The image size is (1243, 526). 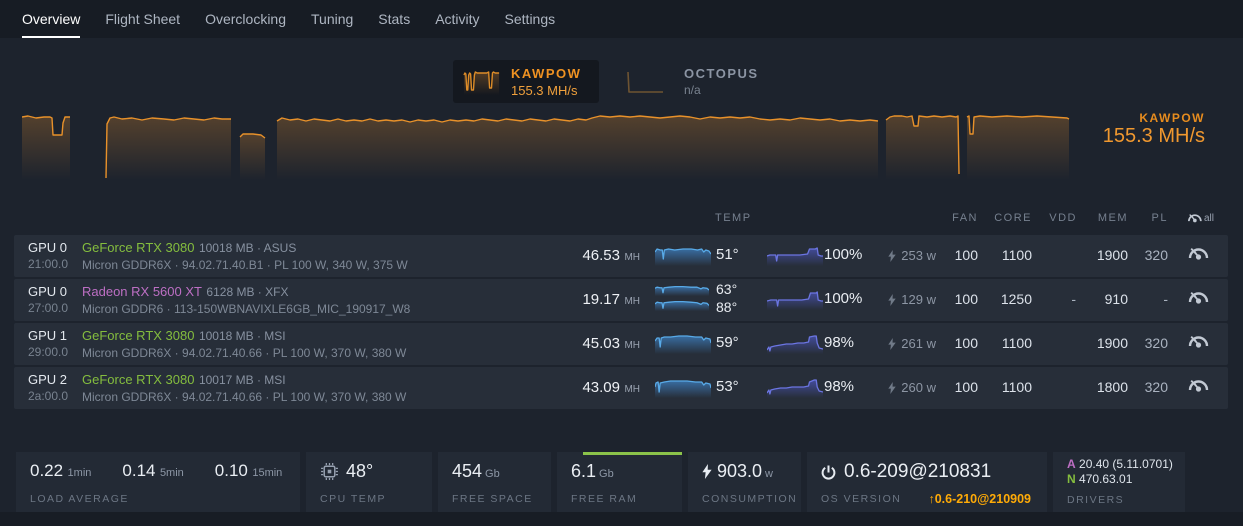 What do you see at coordinates (467, 471) in the screenshot?
I see `free-space-value: 454` at bounding box center [467, 471].